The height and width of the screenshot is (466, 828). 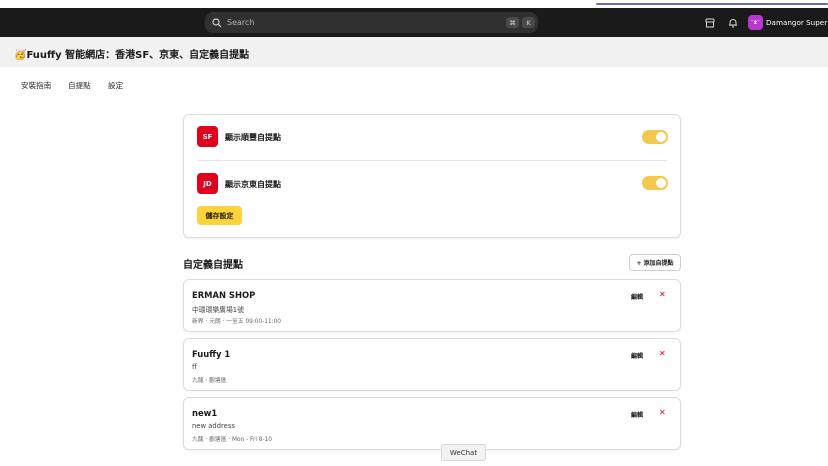 I want to click on pickup-point-meta: 九龍 · 觀塘區 · Mon - Fri 8-10, so click(x=232, y=440).